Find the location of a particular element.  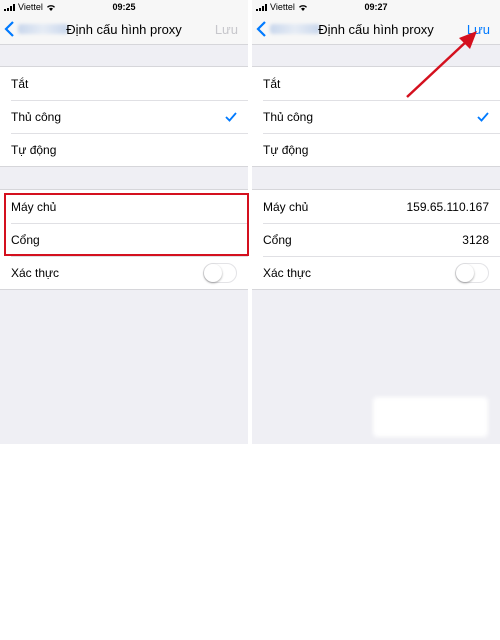

status-time: 09:27 is located at coordinates (376, 7).